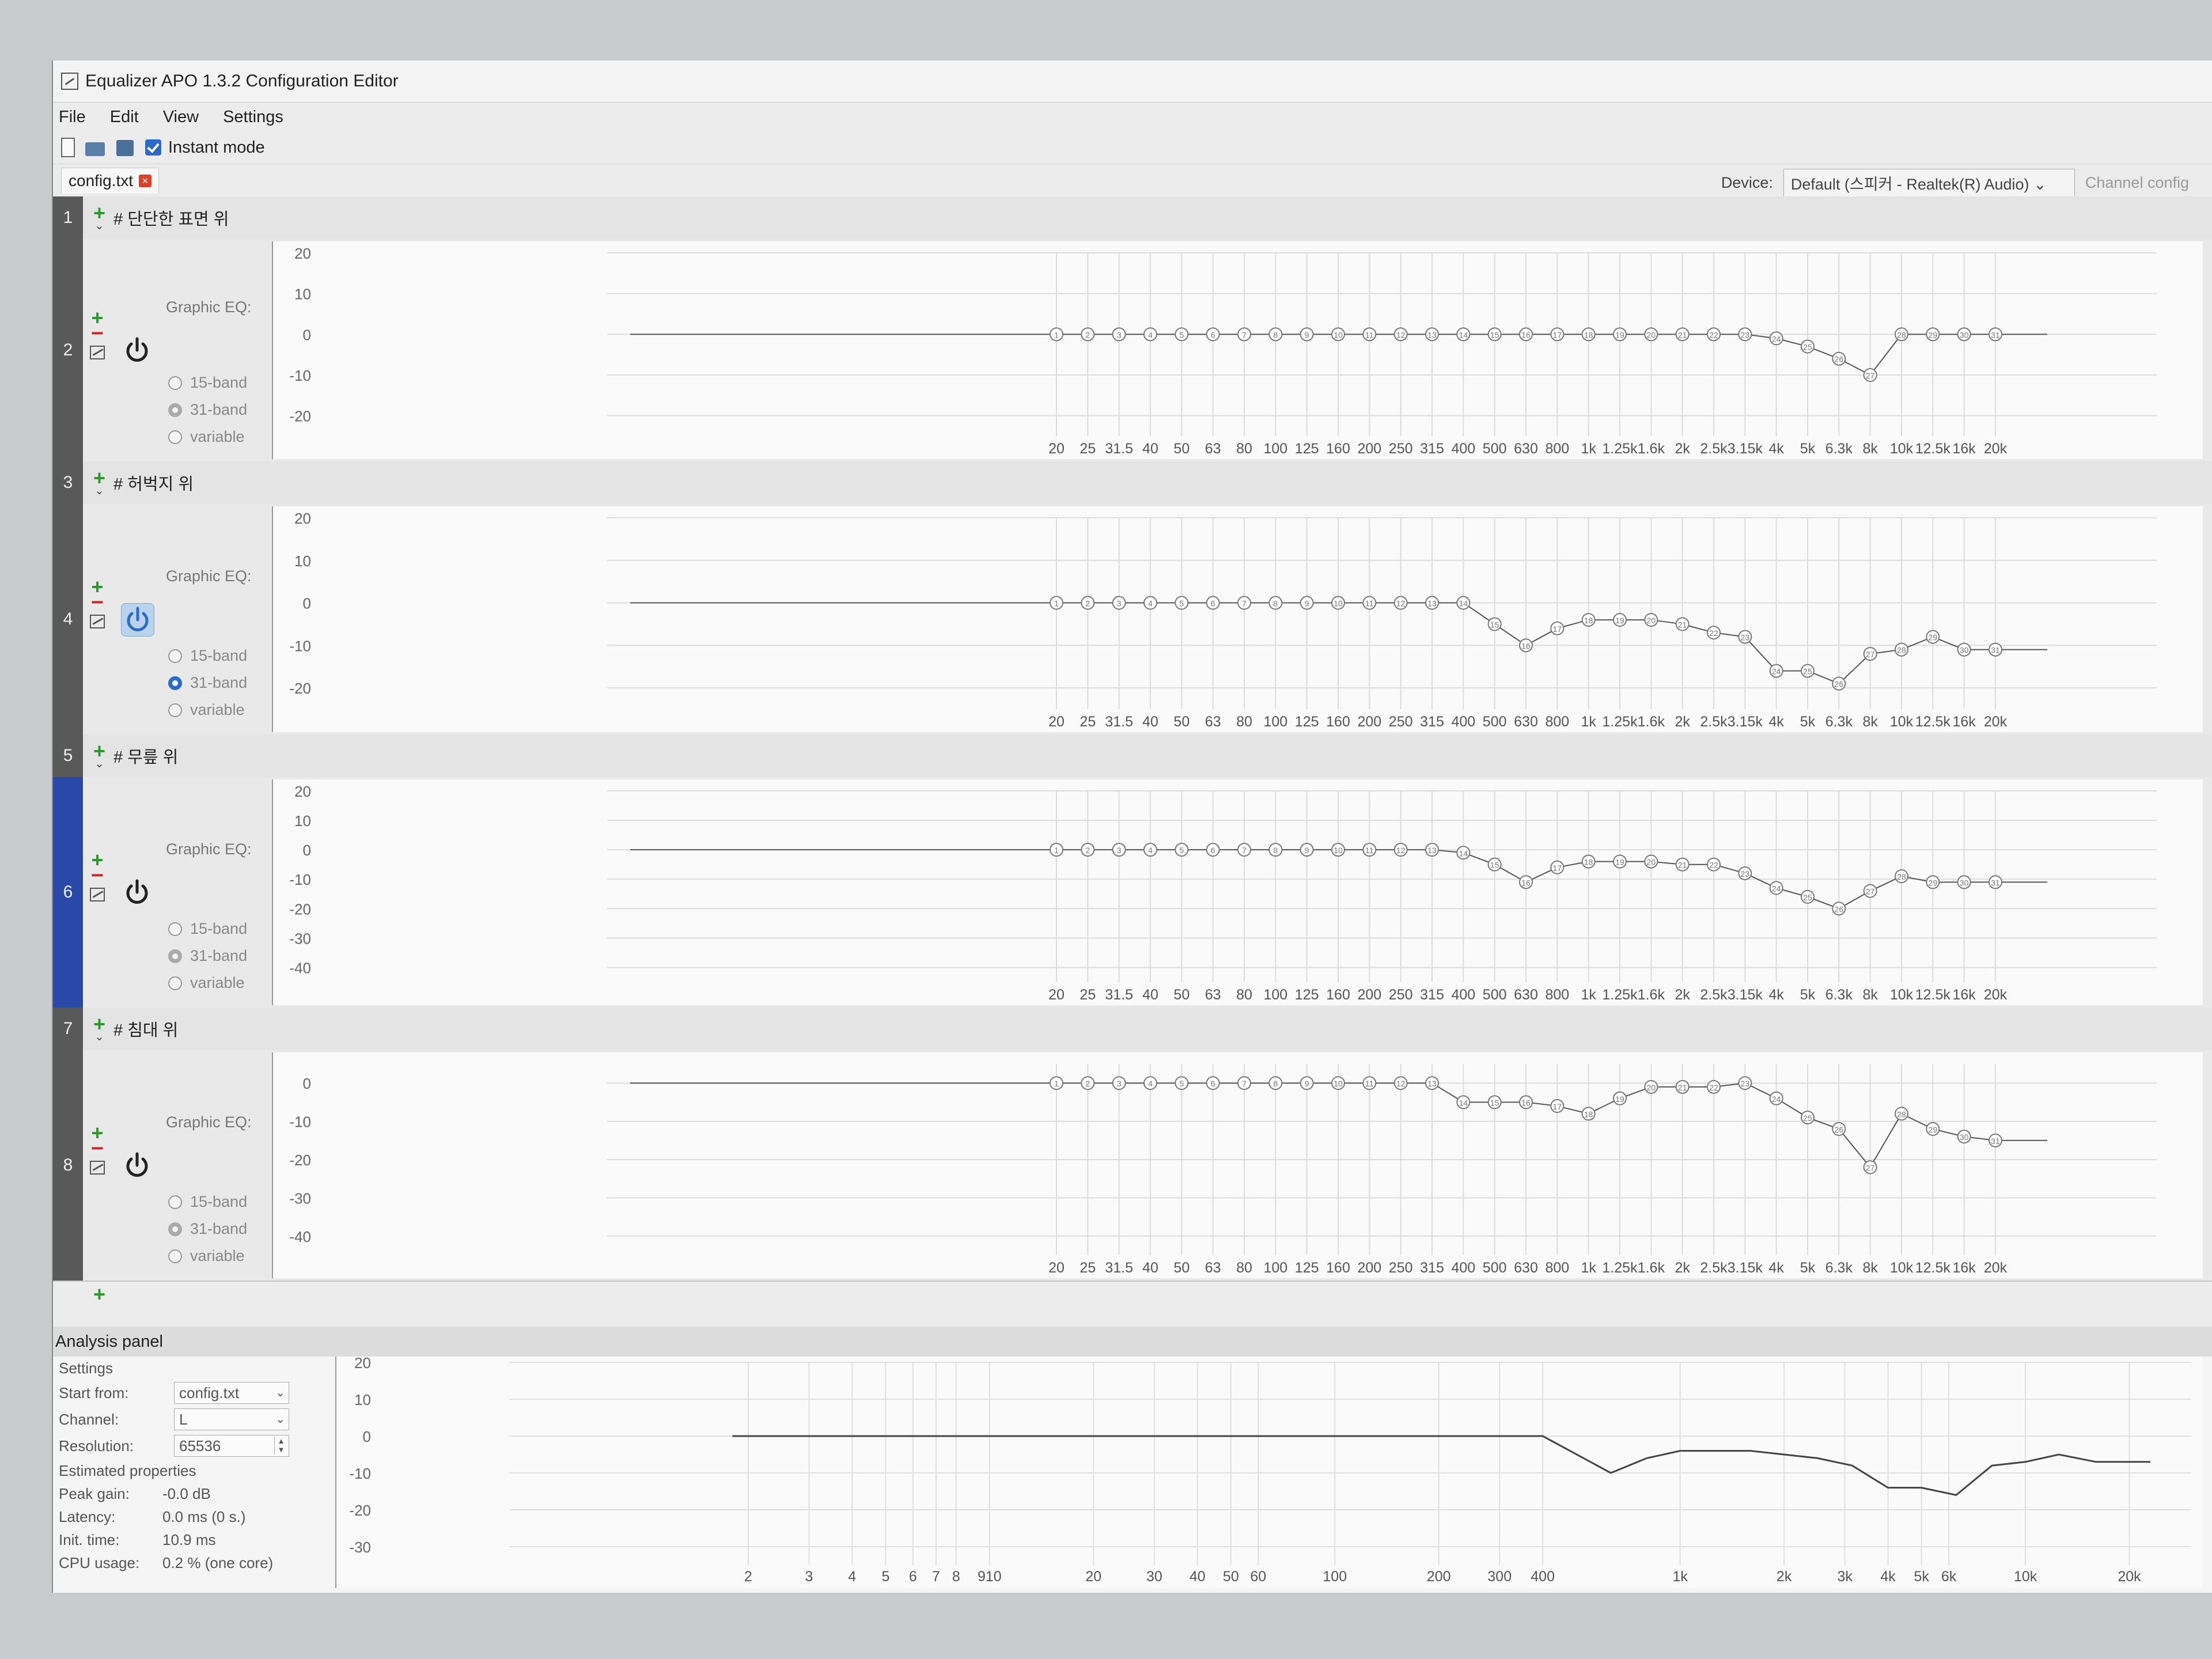 The height and width of the screenshot is (1659, 2212). What do you see at coordinates (1949, 1577) in the screenshot?
I see `x-tick-label: 6k` at bounding box center [1949, 1577].